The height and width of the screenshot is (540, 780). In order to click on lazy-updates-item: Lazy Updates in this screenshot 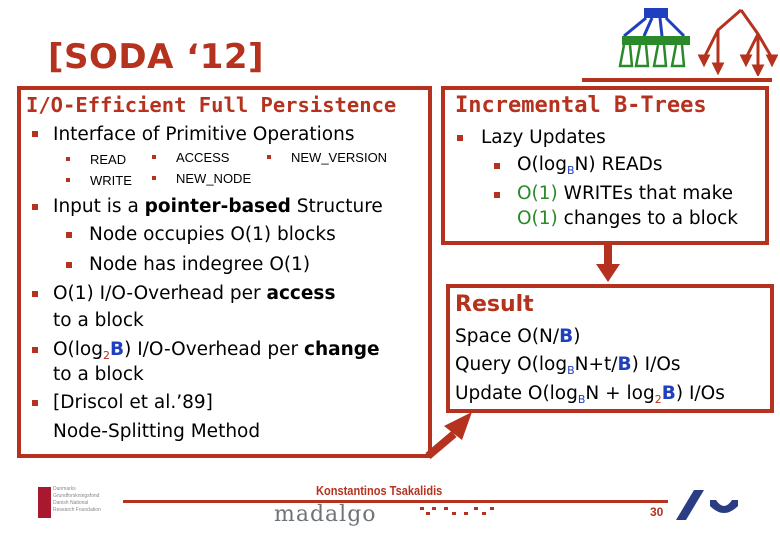, I will do `click(543, 137)`.